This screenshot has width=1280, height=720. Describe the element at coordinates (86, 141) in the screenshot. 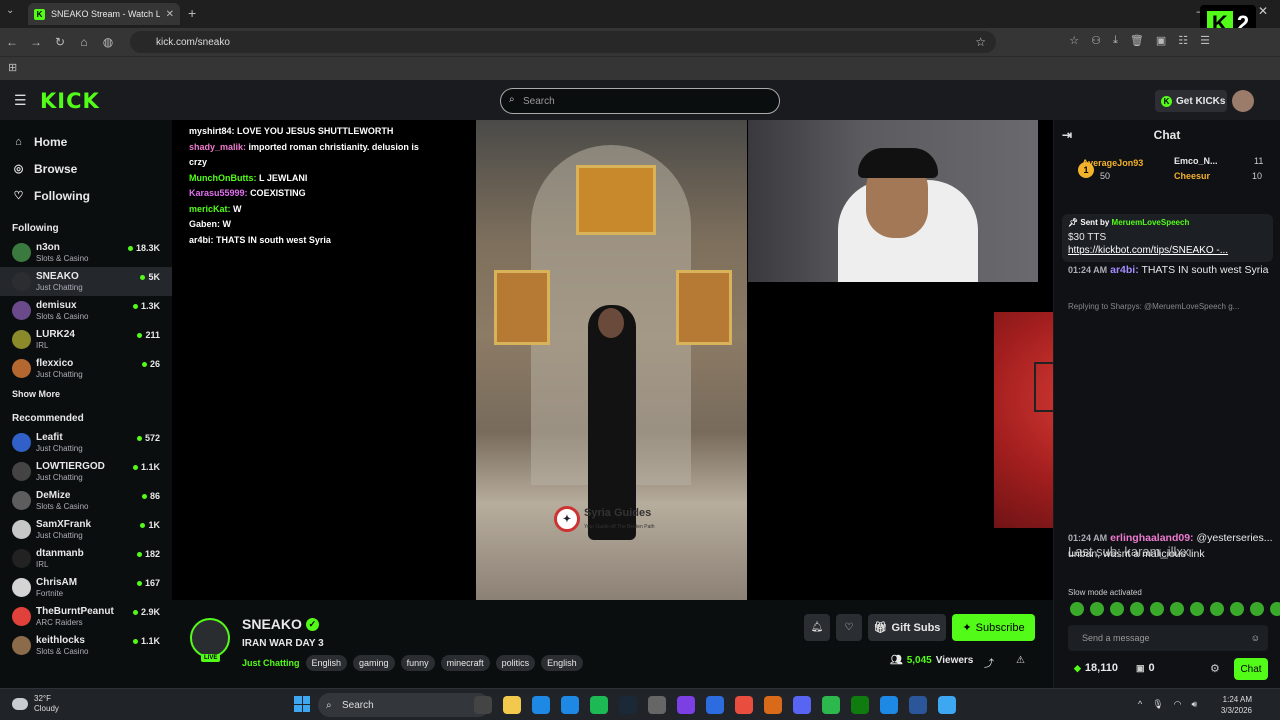

I see `nav-home: ⌂ Home` at that location.